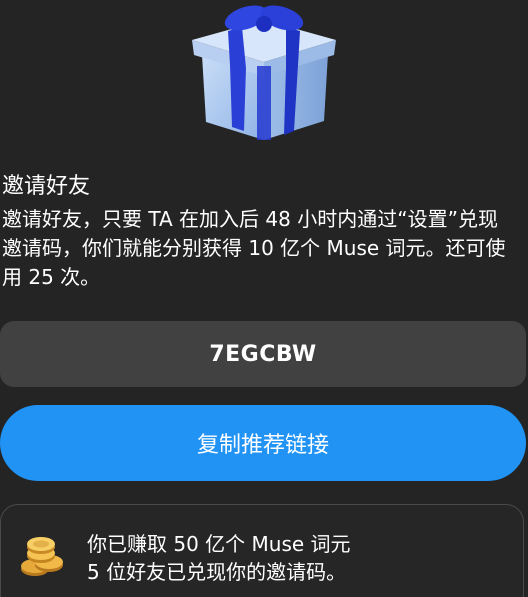 This screenshot has width=528, height=597. I want to click on copy-referral-link-button: 复制推荐链接, so click(263, 443).